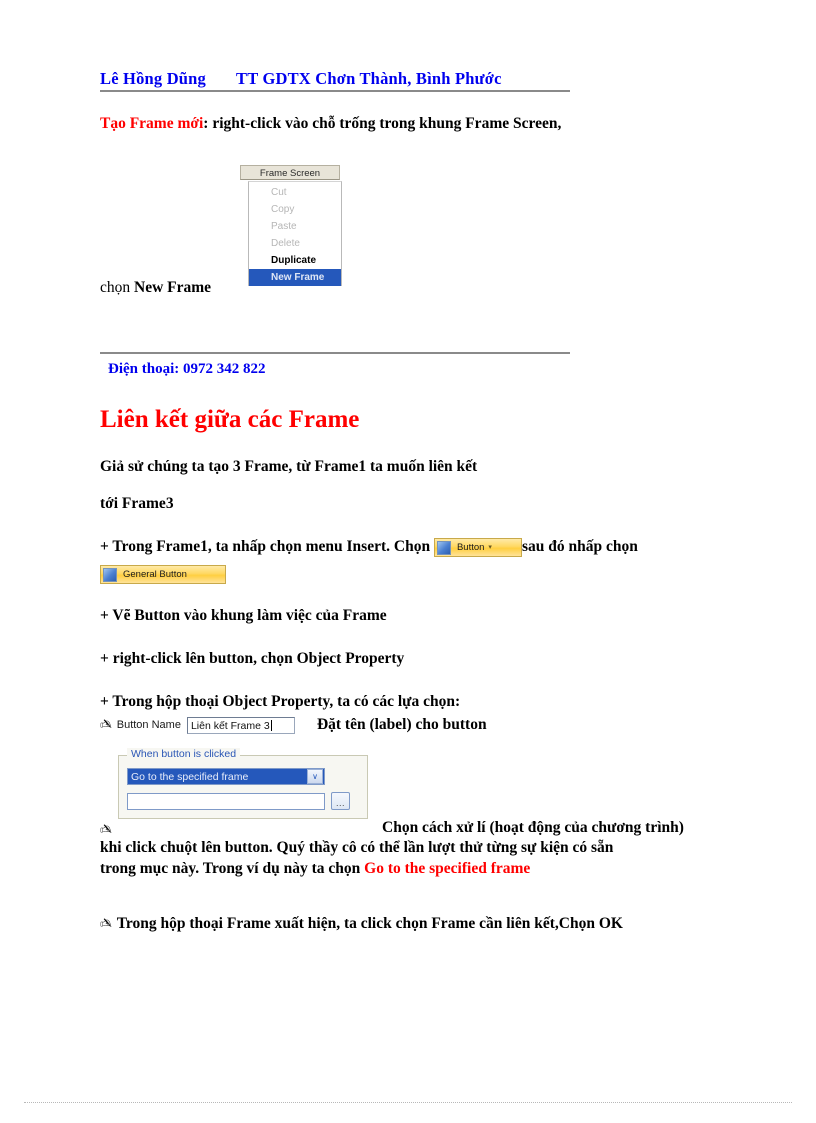 The height and width of the screenshot is (1123, 816). Describe the element at coordinates (401, 724) in the screenshot. I see `button-name-note: Đặt tên (label) cho button` at that location.